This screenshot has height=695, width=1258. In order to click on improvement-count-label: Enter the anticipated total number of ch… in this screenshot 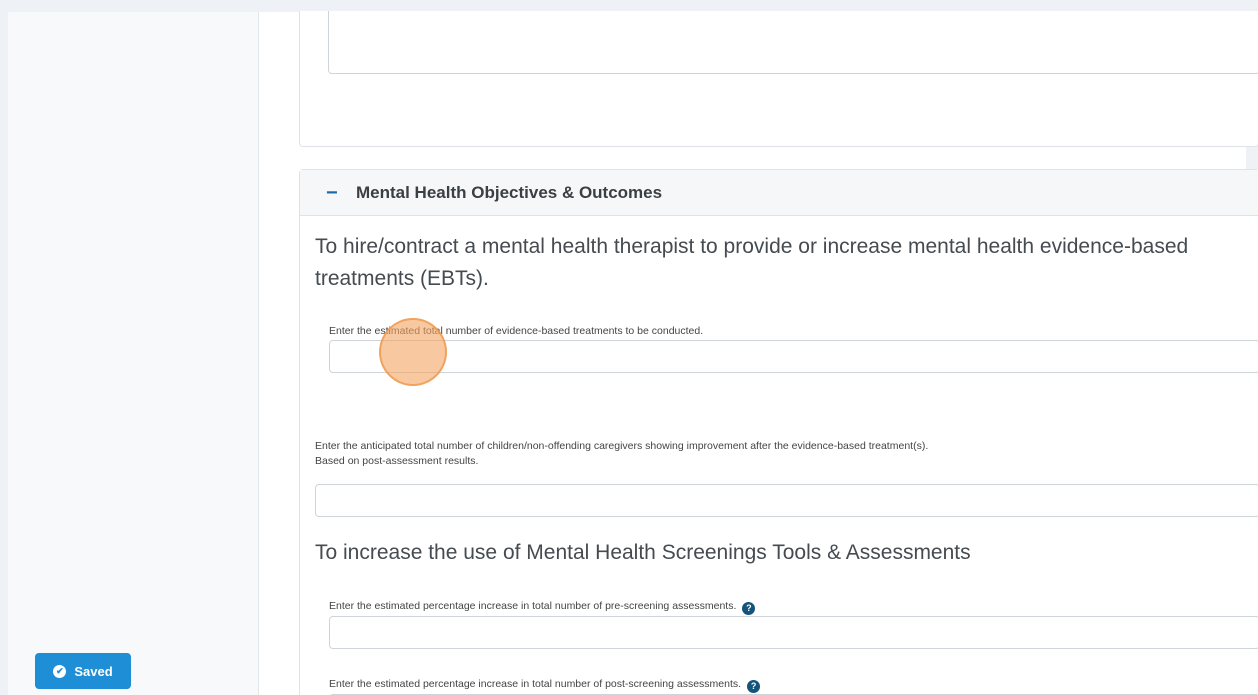, I will do `click(622, 446)`.